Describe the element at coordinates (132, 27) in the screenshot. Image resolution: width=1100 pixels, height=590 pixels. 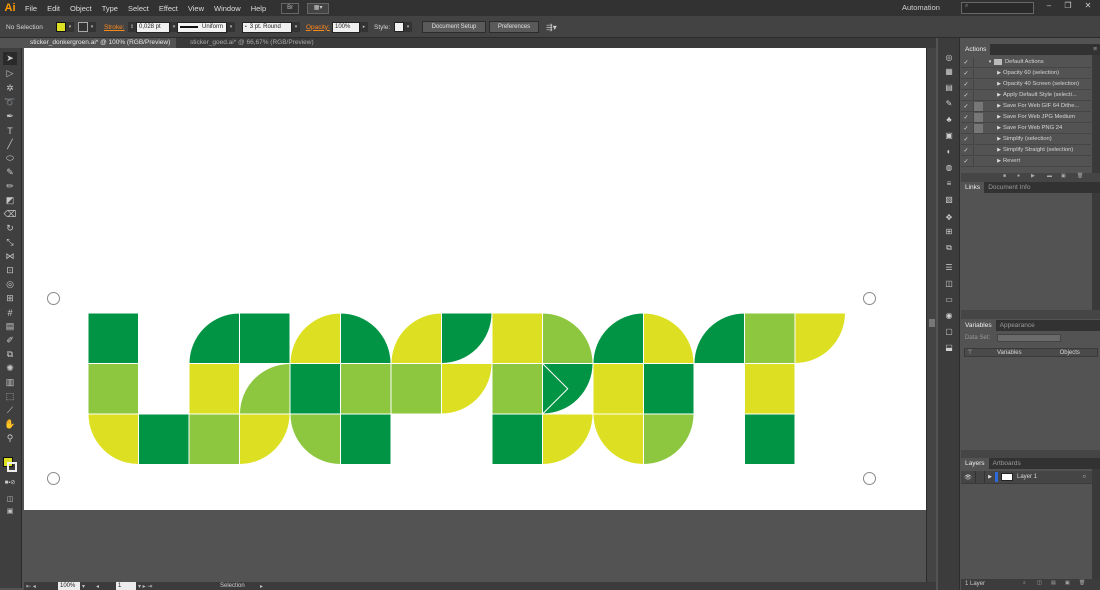
I see `stepper-icon: ⇕` at that location.